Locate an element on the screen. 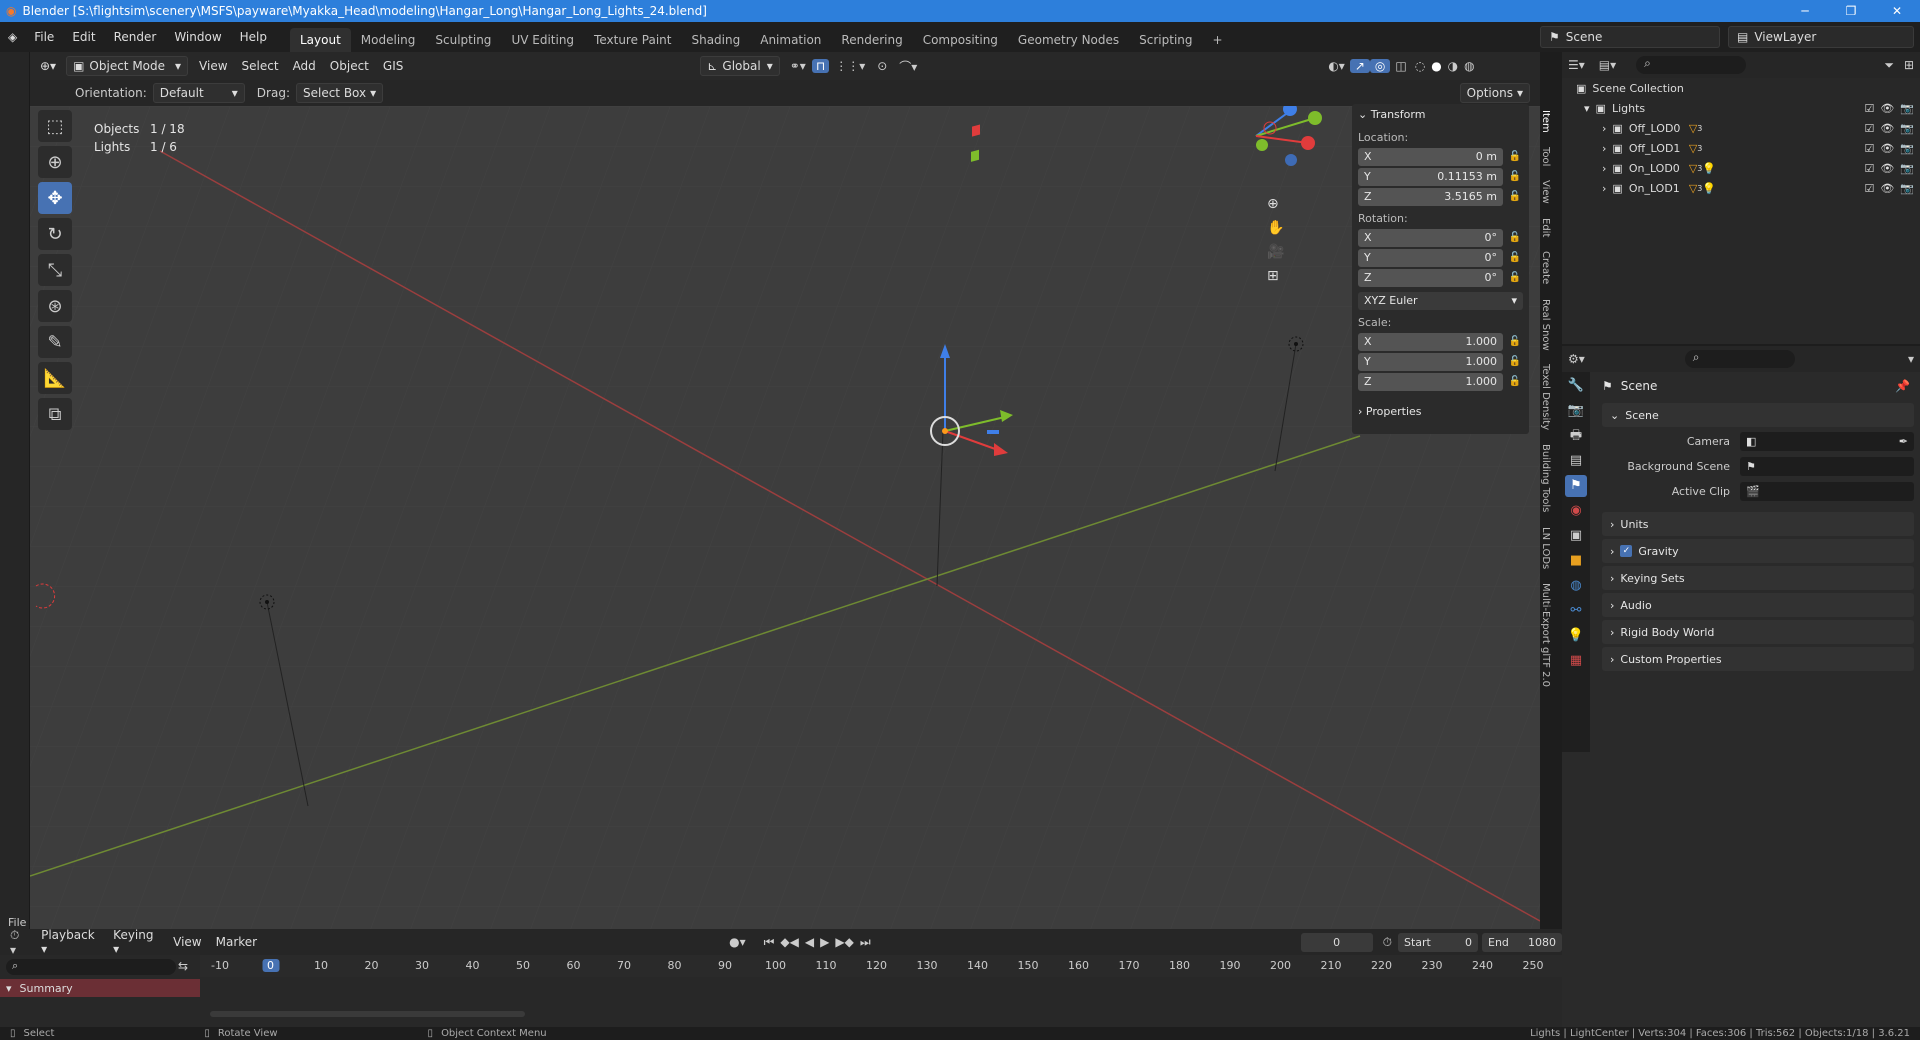 Image resolution: width=1920 pixels, height=1040 pixels. tab-tool: Tool is located at coordinates (1545, 156).